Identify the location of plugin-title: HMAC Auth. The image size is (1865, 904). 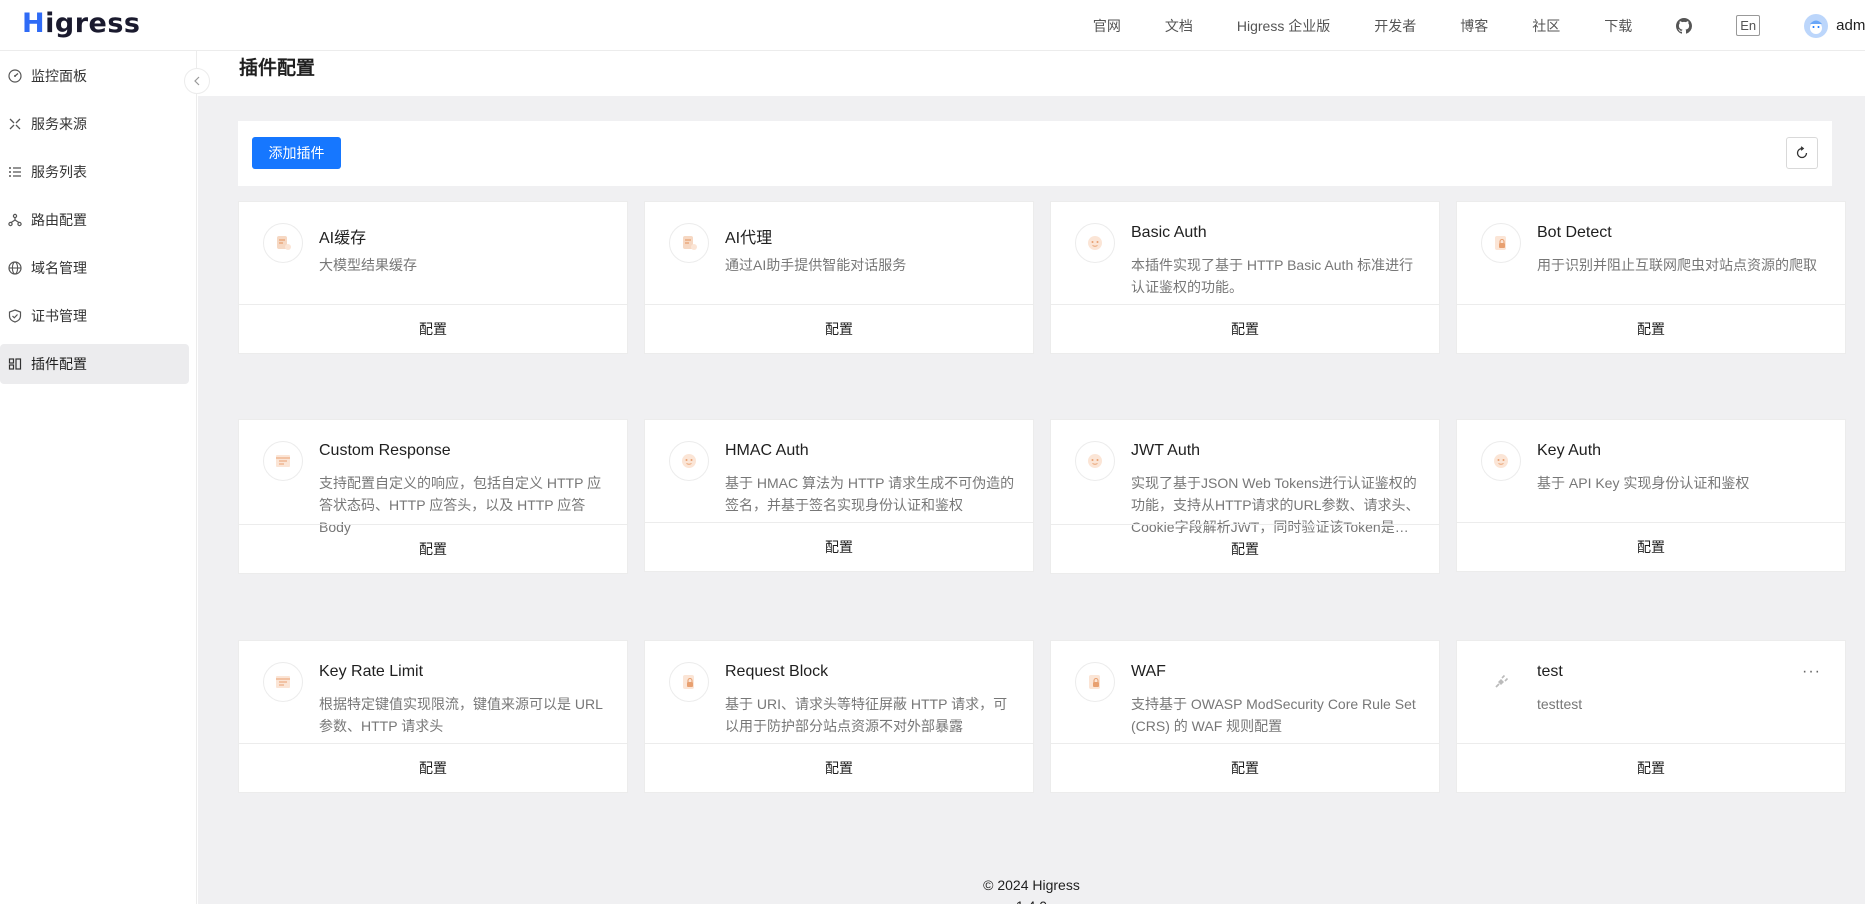
(767, 450).